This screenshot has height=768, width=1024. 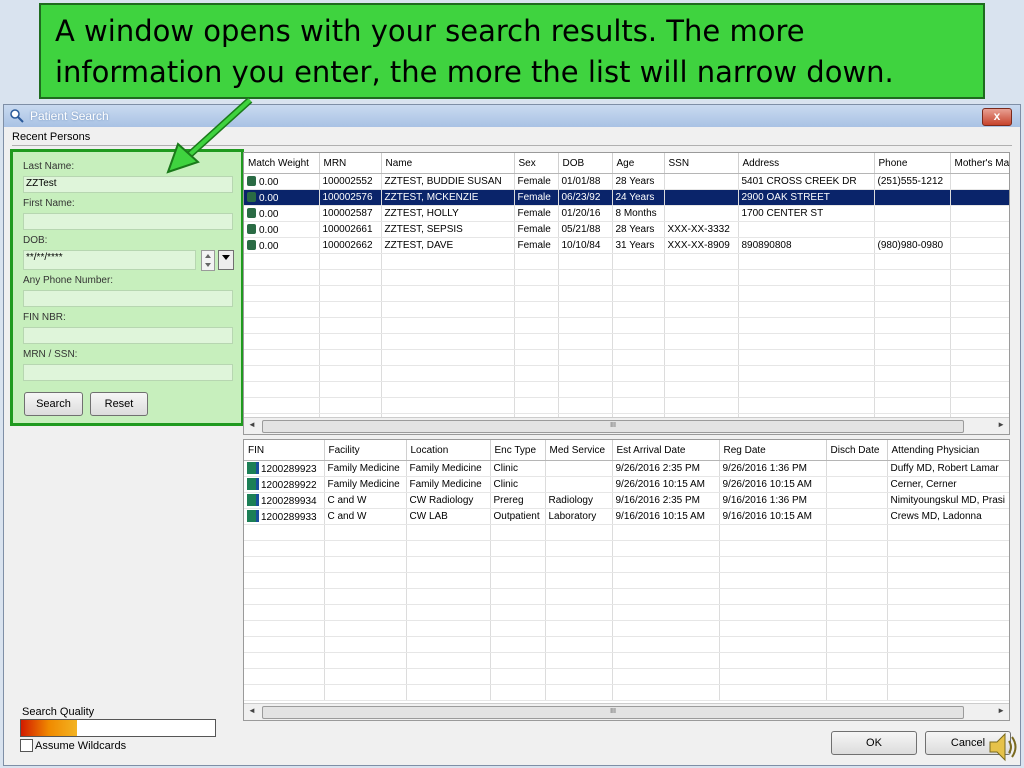 I want to click on encounters-cell: Clinic, so click(x=518, y=468).